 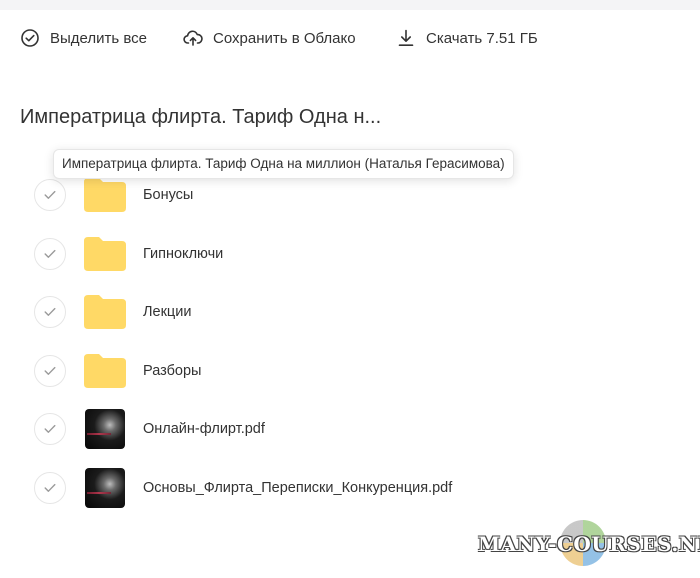 I want to click on download-icon, so click(x=406, y=38).